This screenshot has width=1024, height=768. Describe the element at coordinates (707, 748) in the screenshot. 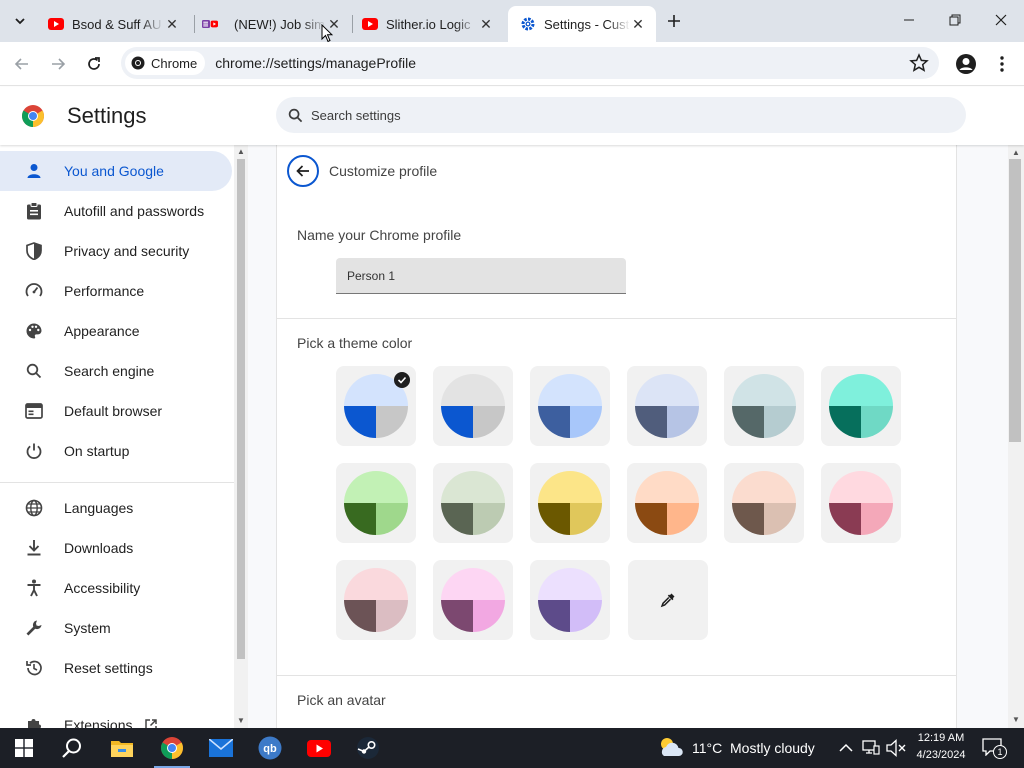

I see `weather-temp: 11°C` at that location.